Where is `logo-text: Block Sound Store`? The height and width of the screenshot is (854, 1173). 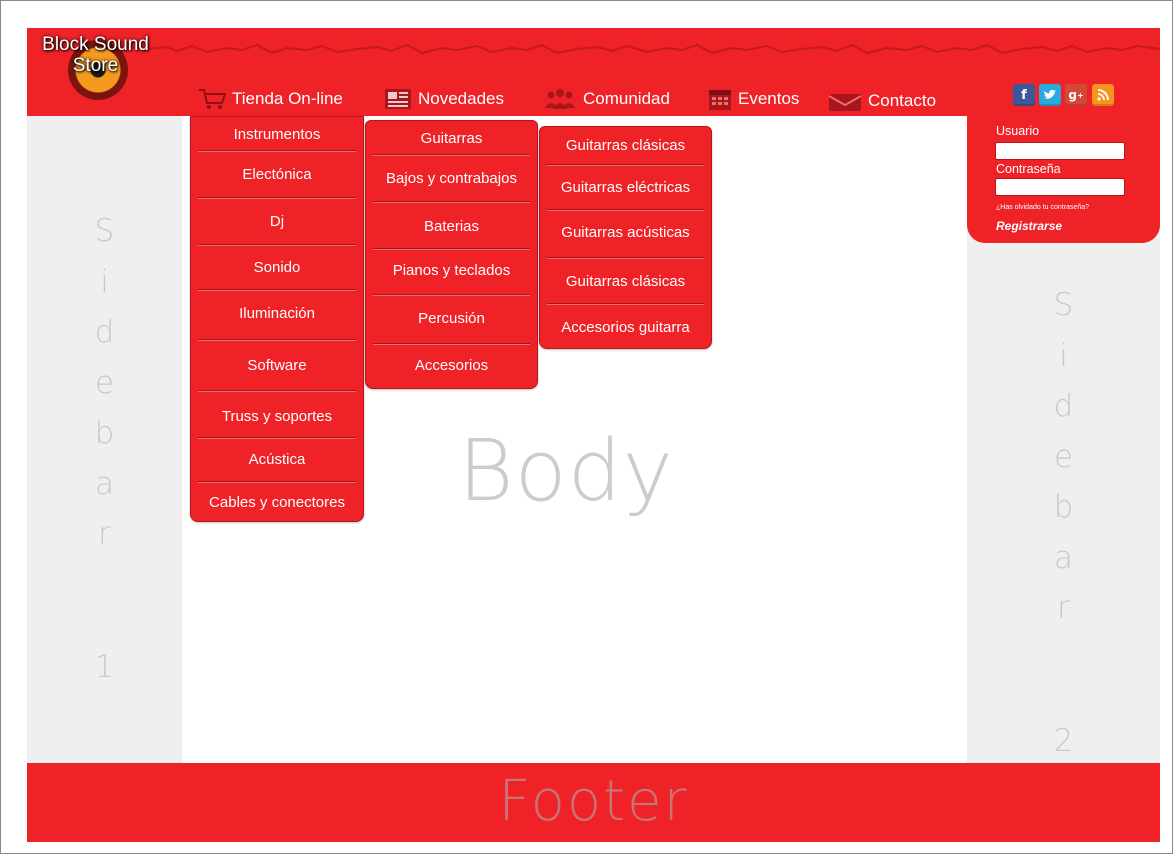
logo-text: Block Sound Store is located at coordinates (95, 55).